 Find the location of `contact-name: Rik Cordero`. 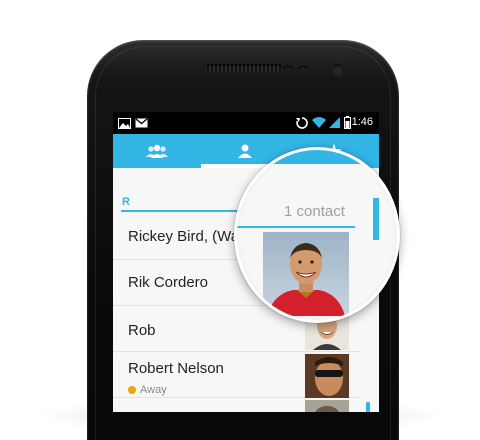

contact-name: Rik Cordero is located at coordinates (168, 282).